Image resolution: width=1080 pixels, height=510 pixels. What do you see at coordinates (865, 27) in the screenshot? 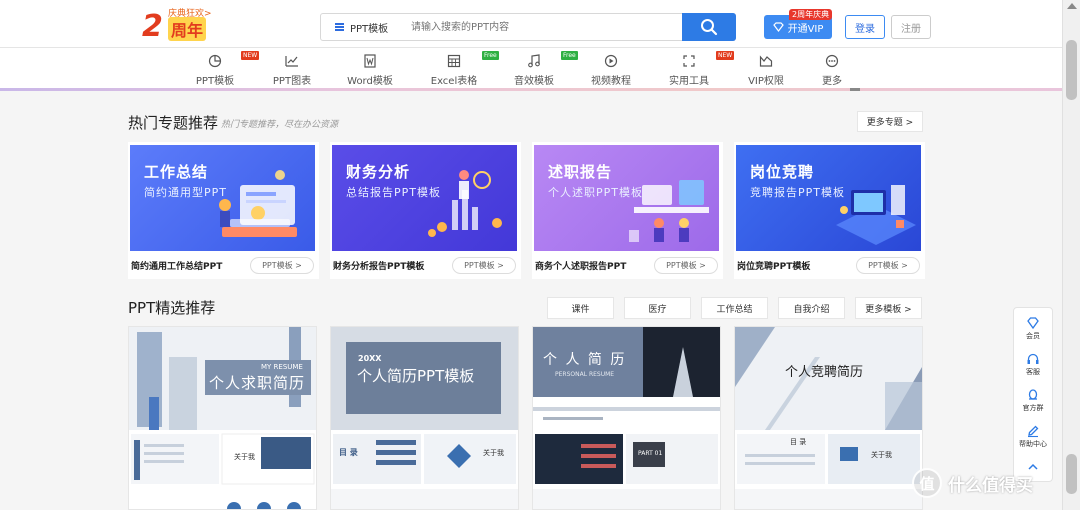
I see `login-button: 登录` at bounding box center [865, 27].